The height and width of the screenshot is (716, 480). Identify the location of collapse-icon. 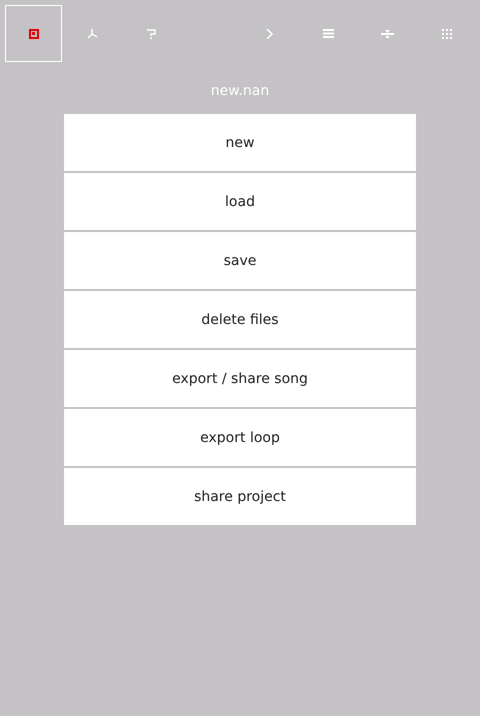
(387, 34).